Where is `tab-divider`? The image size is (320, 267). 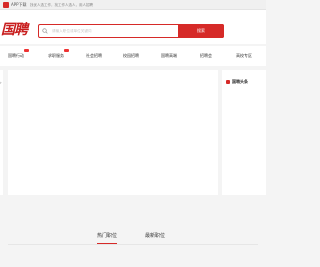
tab-divider is located at coordinates (133, 244).